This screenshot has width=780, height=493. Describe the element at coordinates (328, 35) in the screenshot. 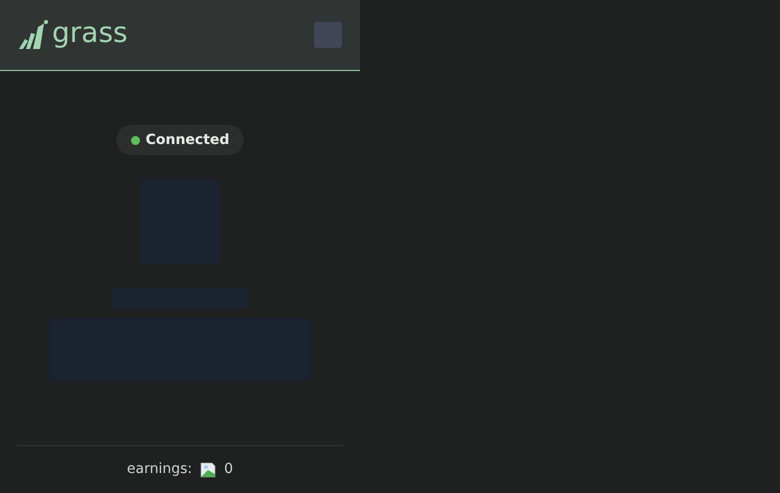

I see `menu-button` at that location.